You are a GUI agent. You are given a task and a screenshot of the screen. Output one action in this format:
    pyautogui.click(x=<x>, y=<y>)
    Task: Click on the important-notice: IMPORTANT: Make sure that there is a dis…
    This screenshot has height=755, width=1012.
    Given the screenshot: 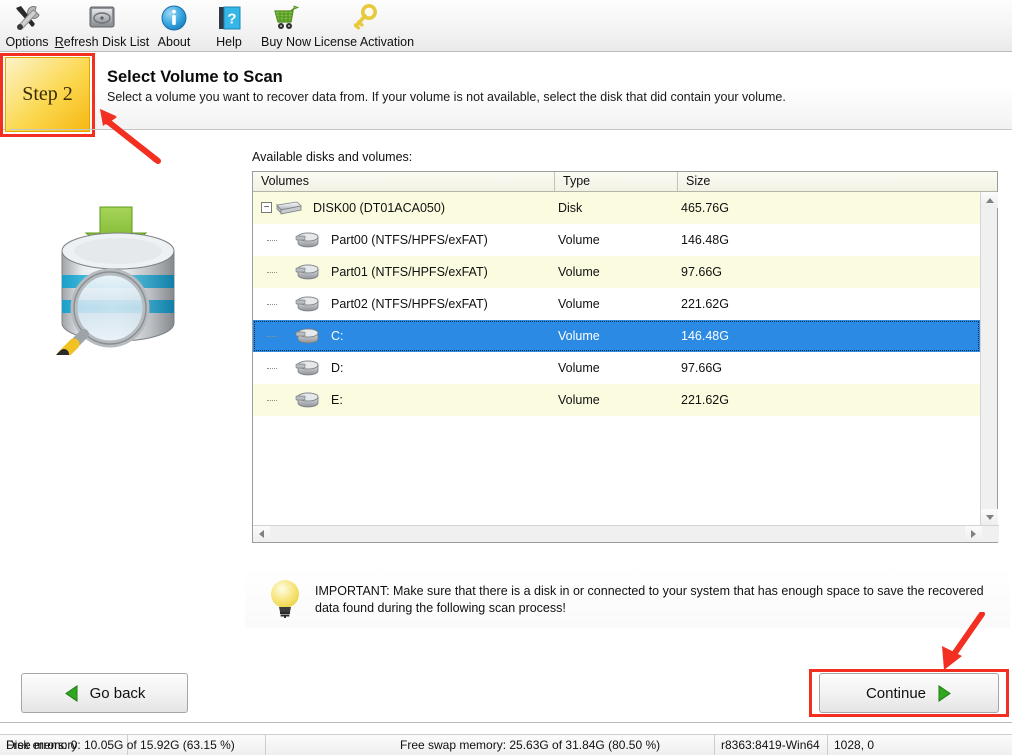 What is the action you would take?
    pyautogui.click(x=627, y=597)
    